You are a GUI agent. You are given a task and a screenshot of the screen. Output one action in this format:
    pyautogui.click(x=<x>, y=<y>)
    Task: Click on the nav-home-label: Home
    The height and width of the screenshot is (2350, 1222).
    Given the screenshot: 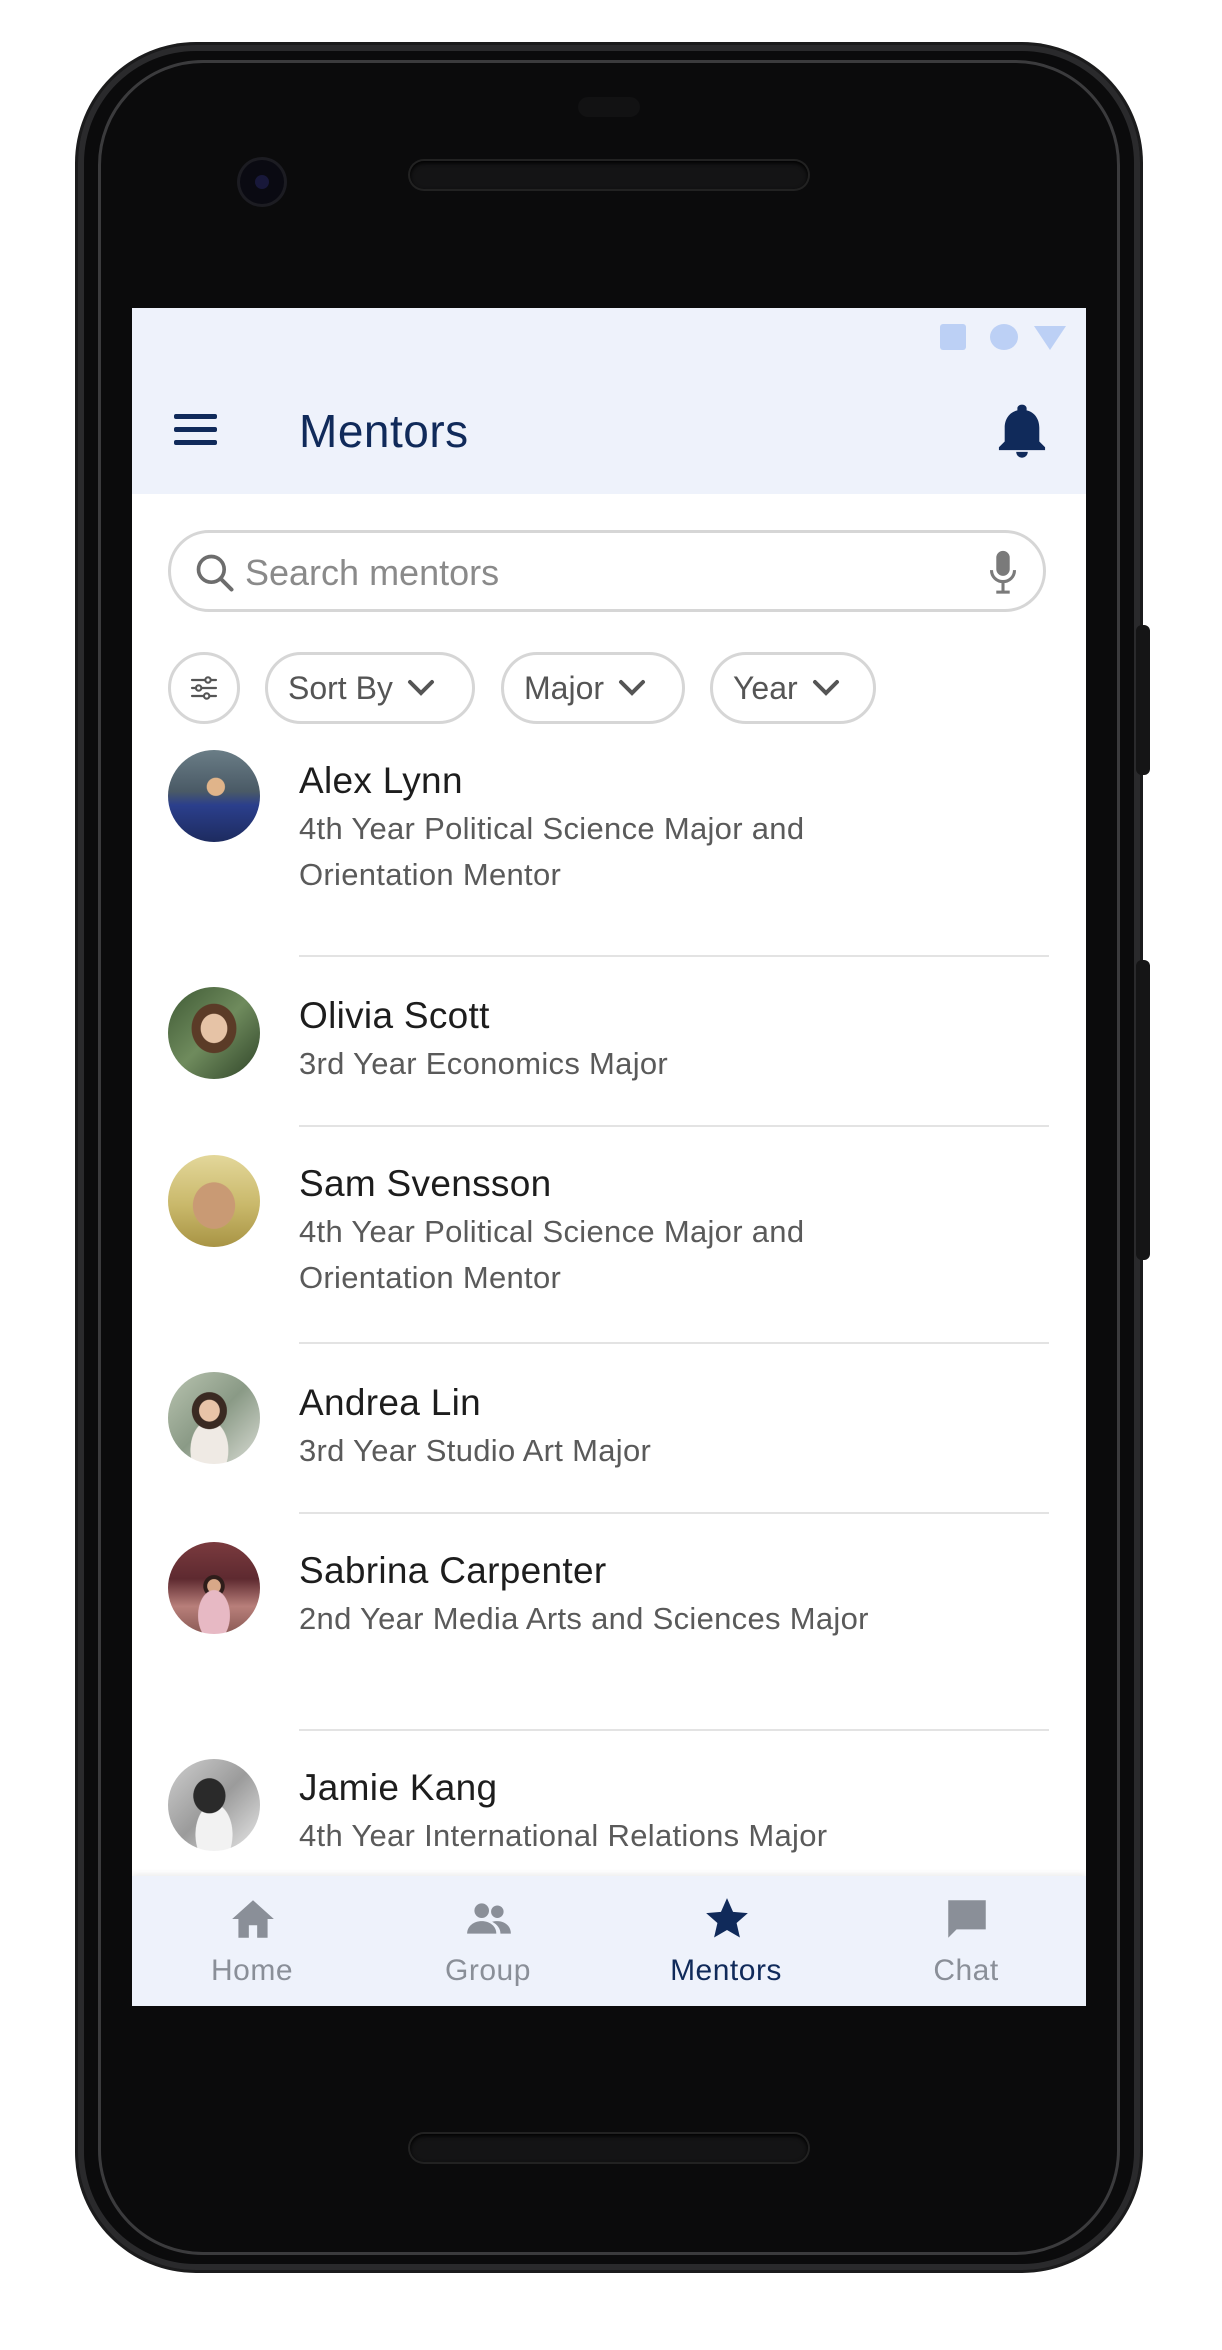 What is the action you would take?
    pyautogui.click(x=252, y=1970)
    